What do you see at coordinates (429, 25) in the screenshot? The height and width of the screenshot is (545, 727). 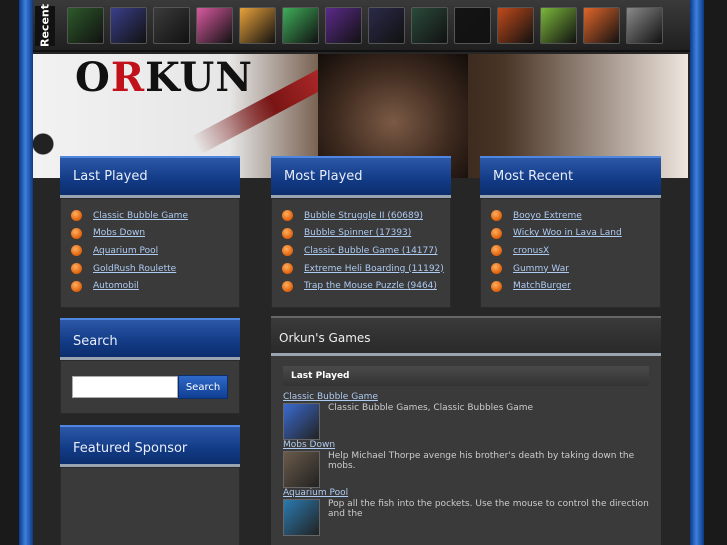 I see `recent-game-9-icon` at bounding box center [429, 25].